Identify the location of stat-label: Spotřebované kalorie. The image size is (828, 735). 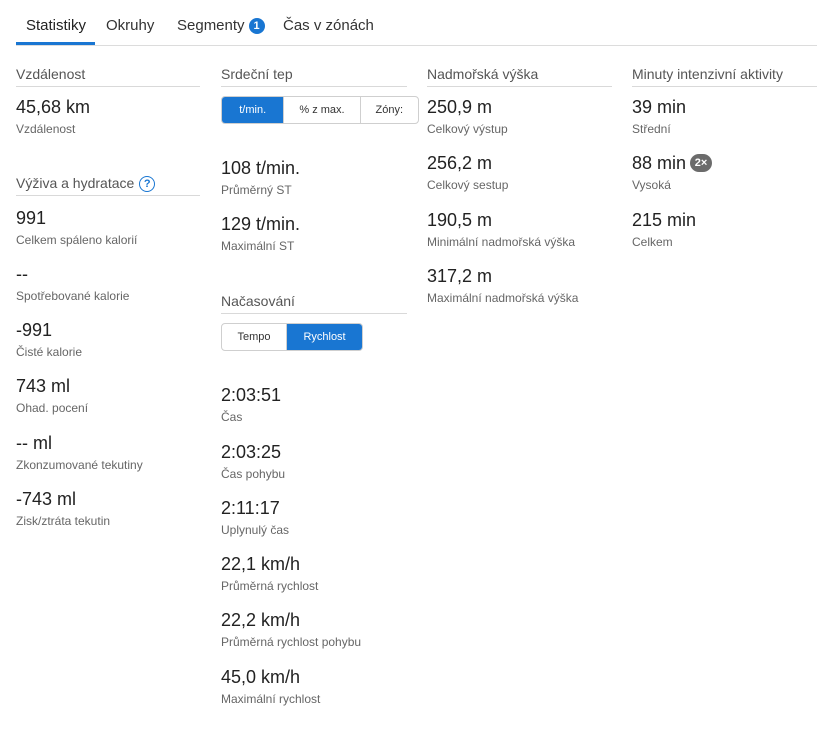
(73, 296).